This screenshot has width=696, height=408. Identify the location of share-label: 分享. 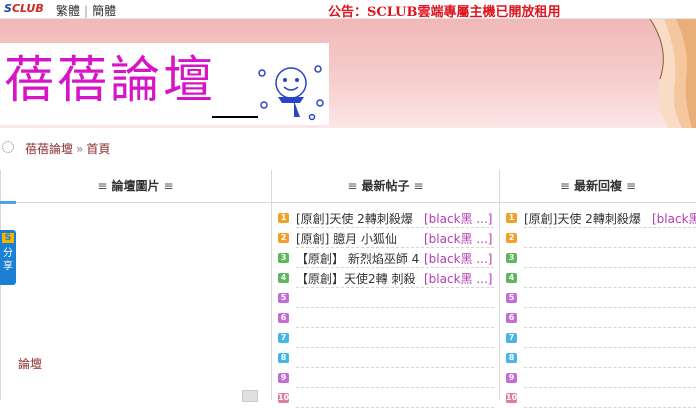
(8, 260).